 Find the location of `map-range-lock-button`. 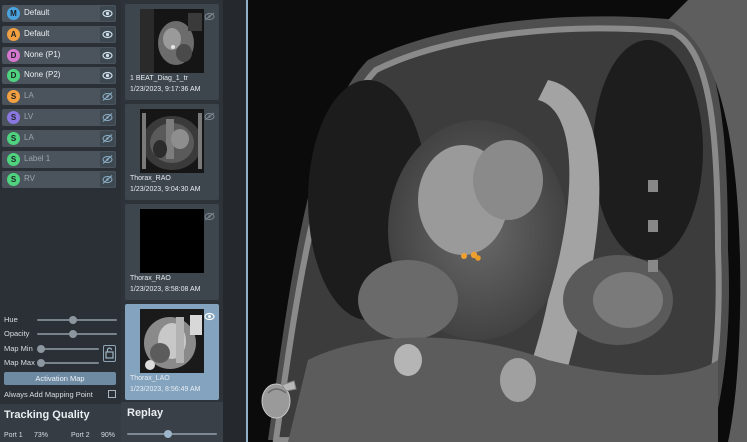

map-range-lock-button is located at coordinates (109, 353).